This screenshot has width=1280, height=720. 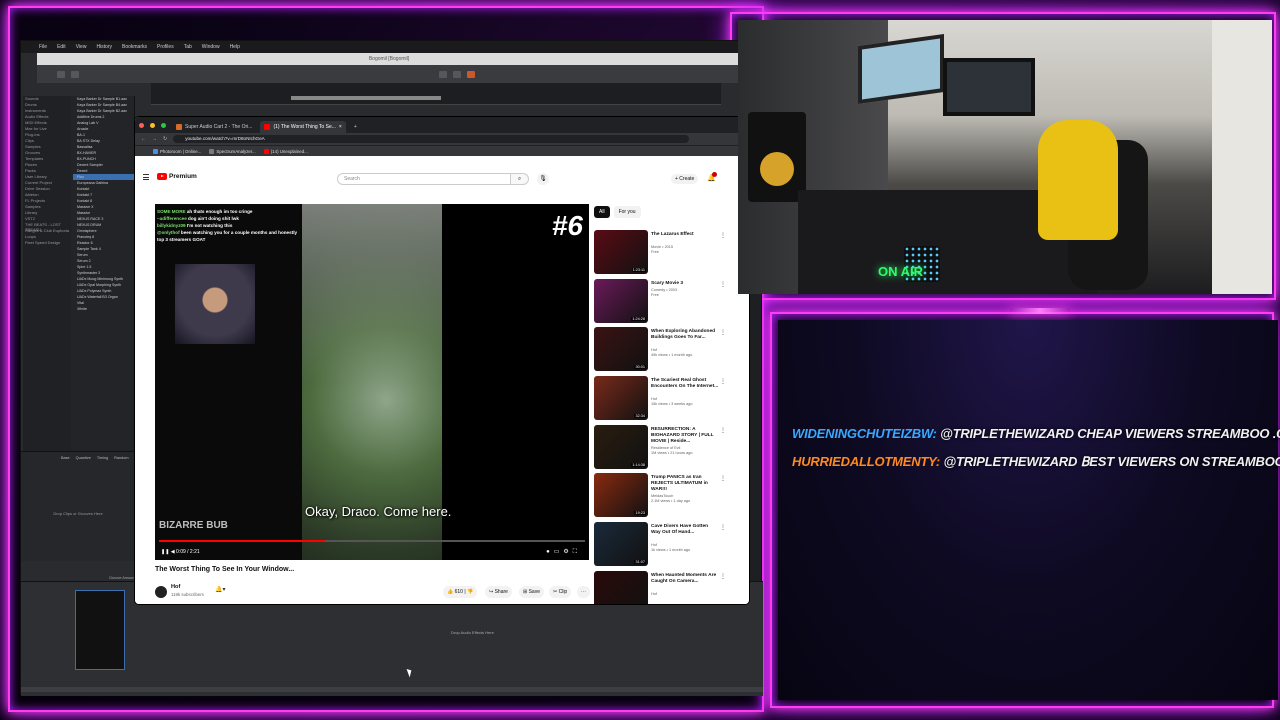 I want to click on video-thumbnail, so click(x=621, y=587).